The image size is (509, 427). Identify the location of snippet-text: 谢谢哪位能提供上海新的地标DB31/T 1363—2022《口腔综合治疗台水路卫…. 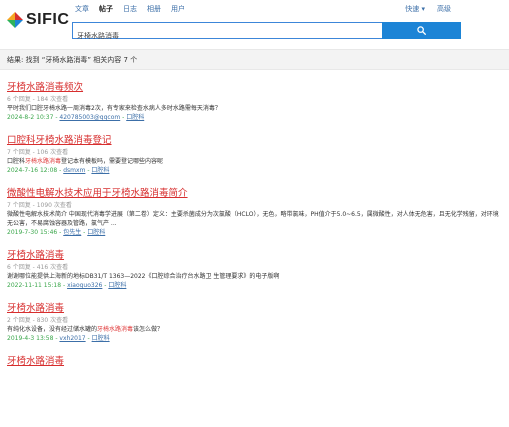
(143, 276).